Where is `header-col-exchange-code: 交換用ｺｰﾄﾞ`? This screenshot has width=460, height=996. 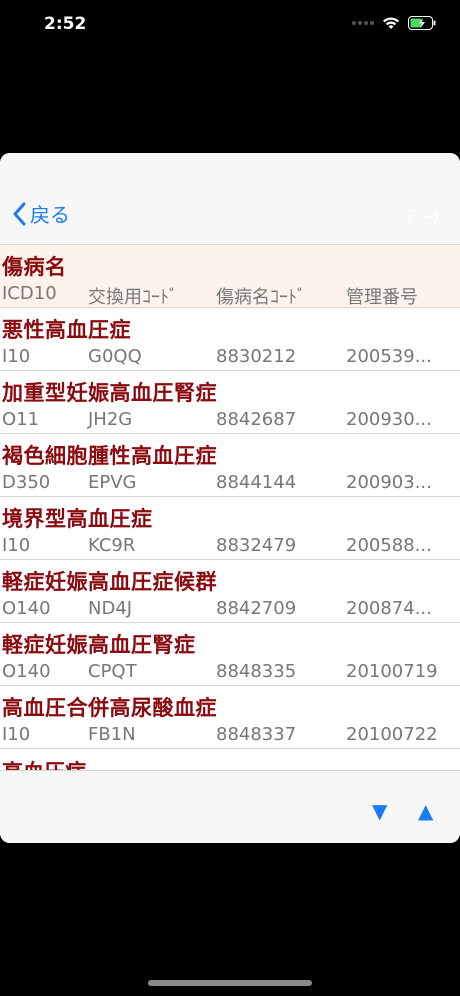 header-col-exchange-code: 交換用ｺｰﾄﾞ is located at coordinates (133, 297).